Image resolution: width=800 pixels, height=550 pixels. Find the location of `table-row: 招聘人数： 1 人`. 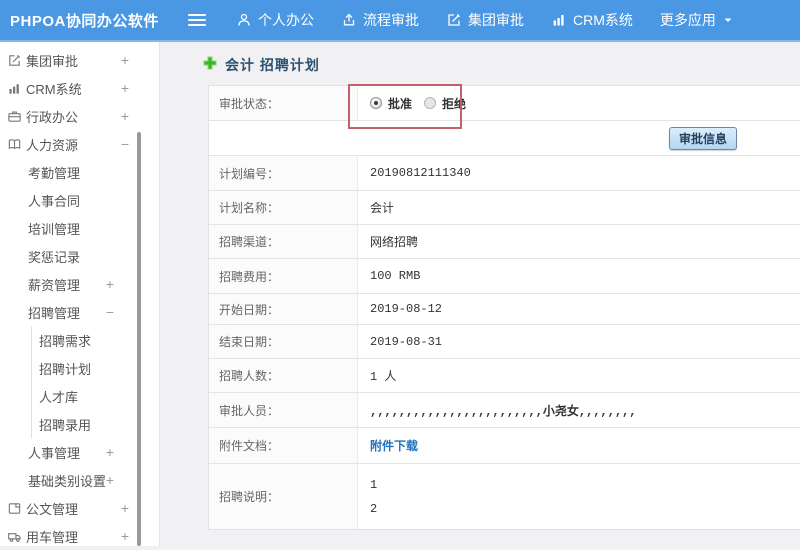

table-row: 招聘人数： 1 人 is located at coordinates (504, 376).